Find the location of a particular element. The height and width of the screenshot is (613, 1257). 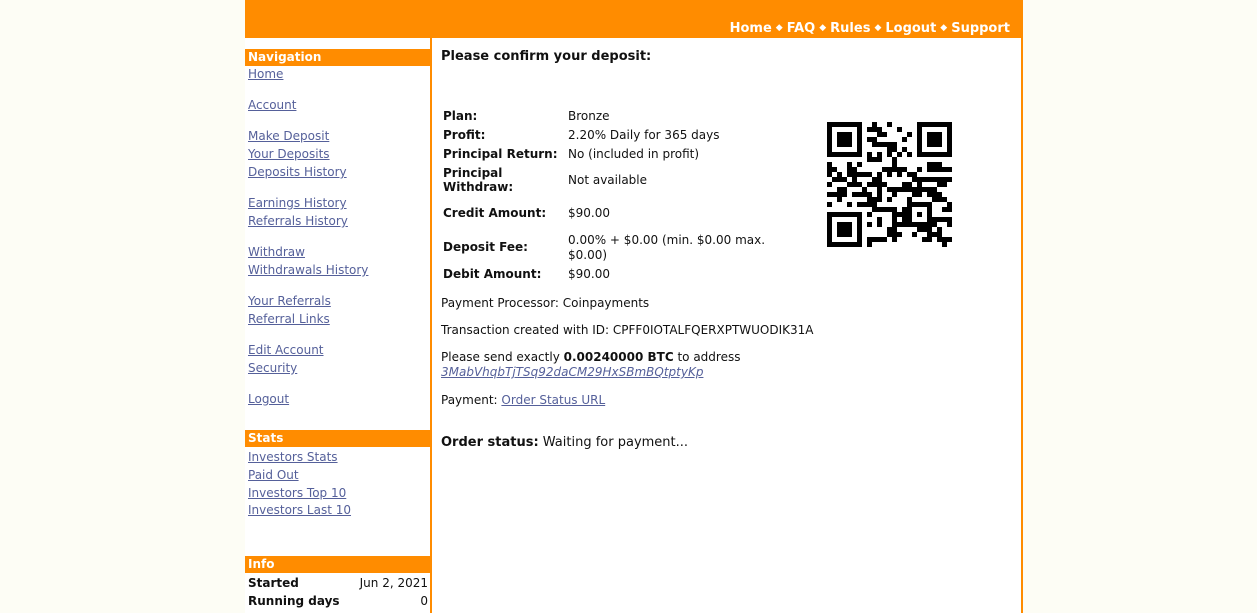

topnav-faq: FAQ is located at coordinates (801, 28).